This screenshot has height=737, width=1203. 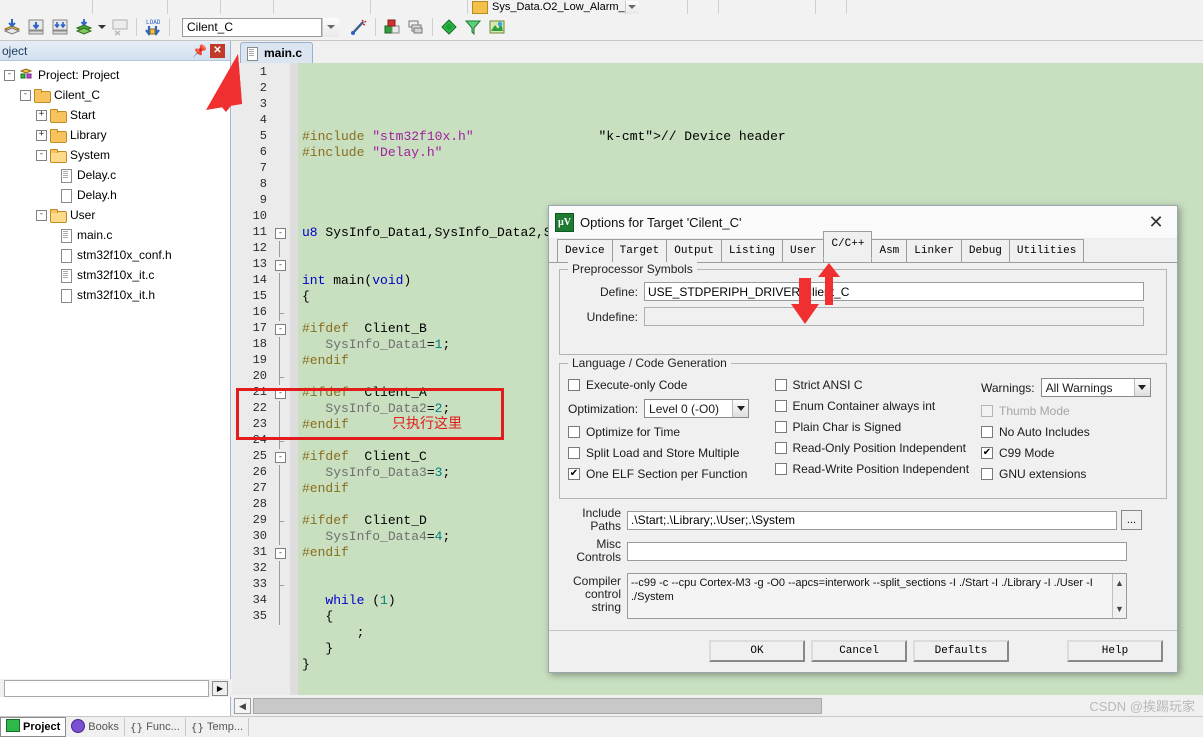 I want to click on tree-item-file: stm32f10x_it.c, so click(x=116, y=275).